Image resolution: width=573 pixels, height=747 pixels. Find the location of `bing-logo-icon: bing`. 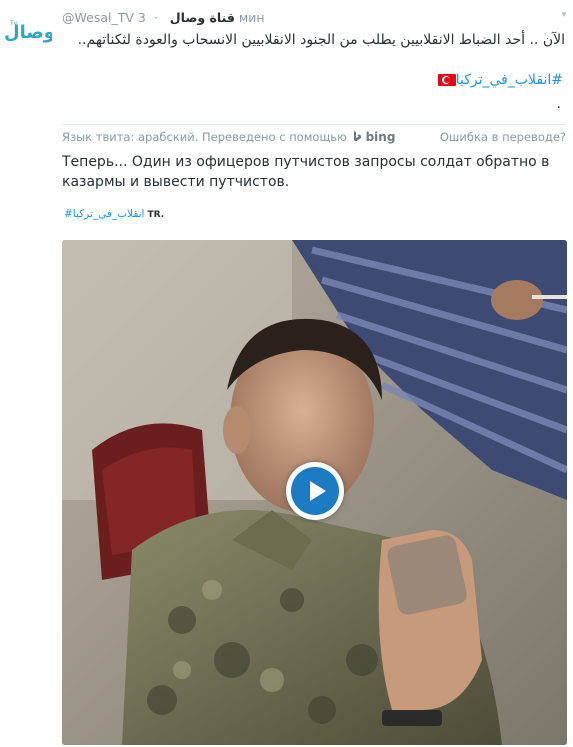

bing-logo-icon: bing is located at coordinates (374, 137).